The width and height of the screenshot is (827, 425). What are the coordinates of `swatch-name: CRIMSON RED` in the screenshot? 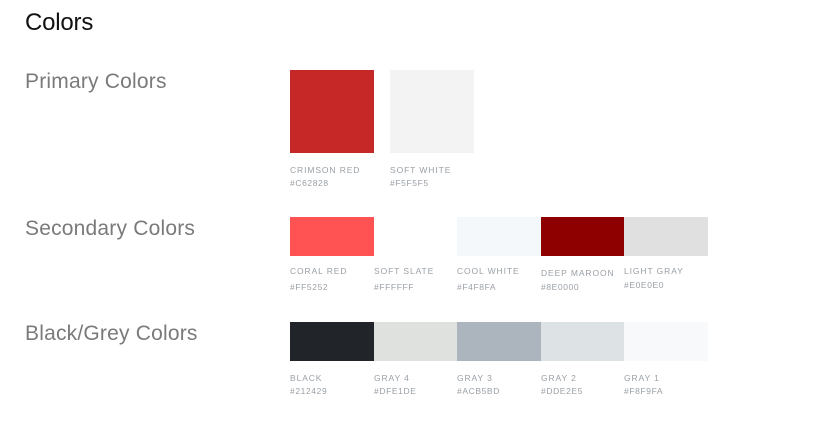 It's located at (325, 170).